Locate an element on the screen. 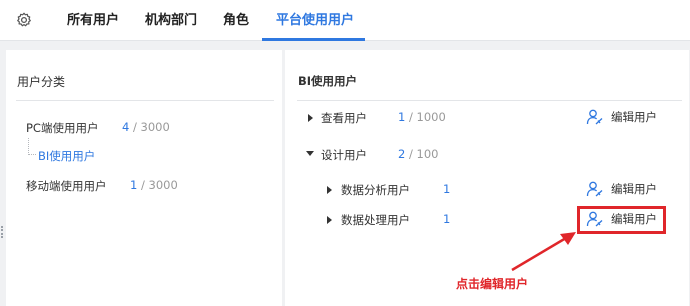  highlight-box is located at coordinates (621, 220).